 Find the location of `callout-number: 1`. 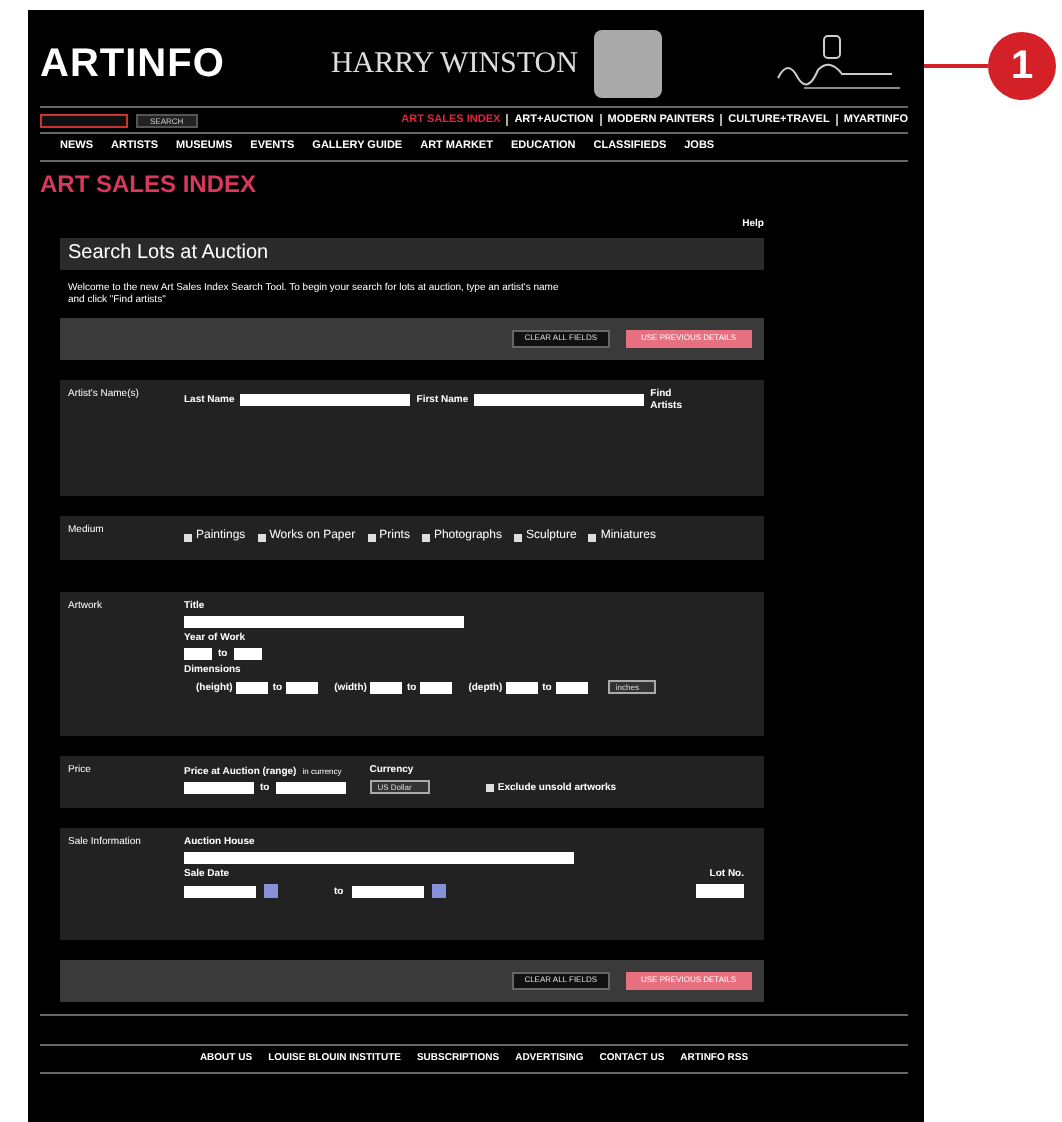

callout-number: 1 is located at coordinates (1022, 66).